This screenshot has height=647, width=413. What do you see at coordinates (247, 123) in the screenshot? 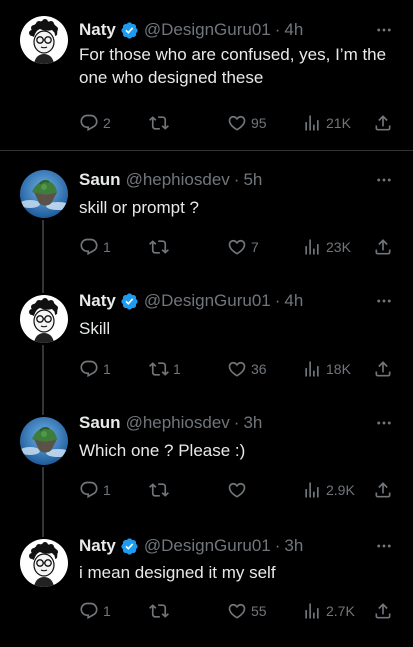
I see `like-button: 95` at bounding box center [247, 123].